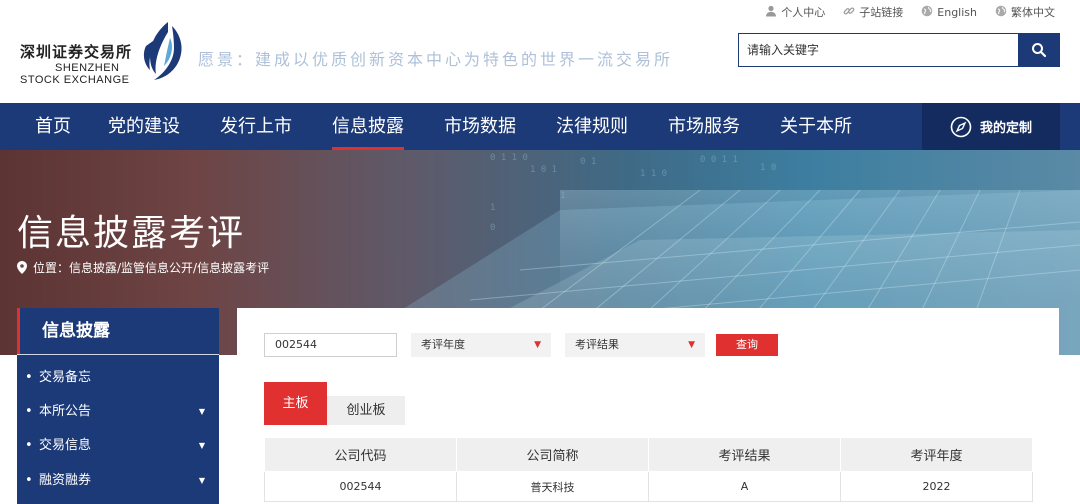  Describe the element at coordinates (87, 68) in the screenshot. I see `logo-english-line1: SHENZHEN` at that location.